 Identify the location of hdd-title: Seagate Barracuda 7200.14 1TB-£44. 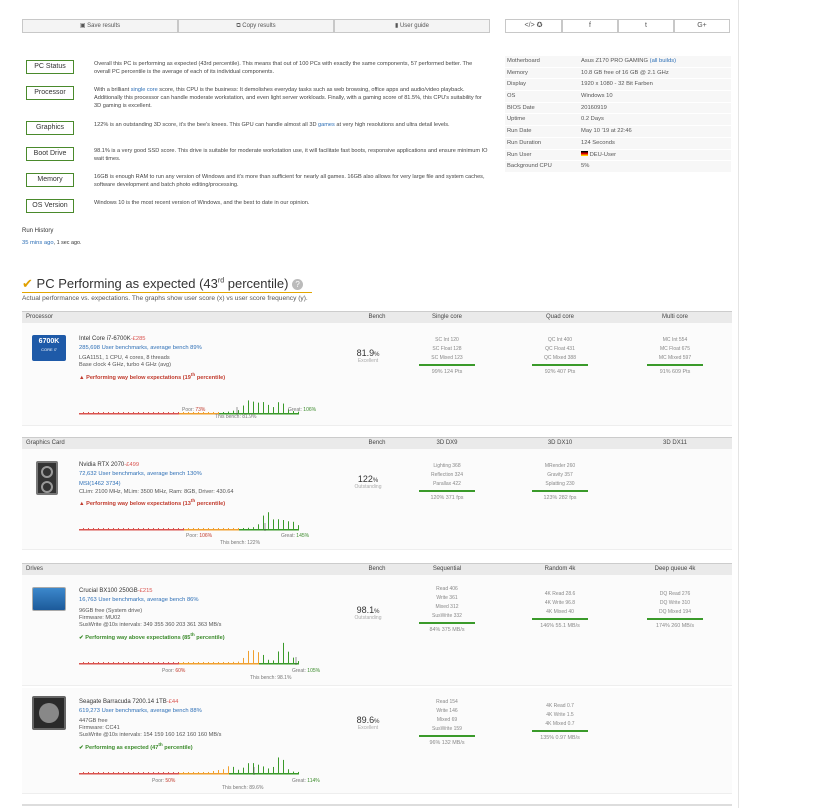
(129, 702).